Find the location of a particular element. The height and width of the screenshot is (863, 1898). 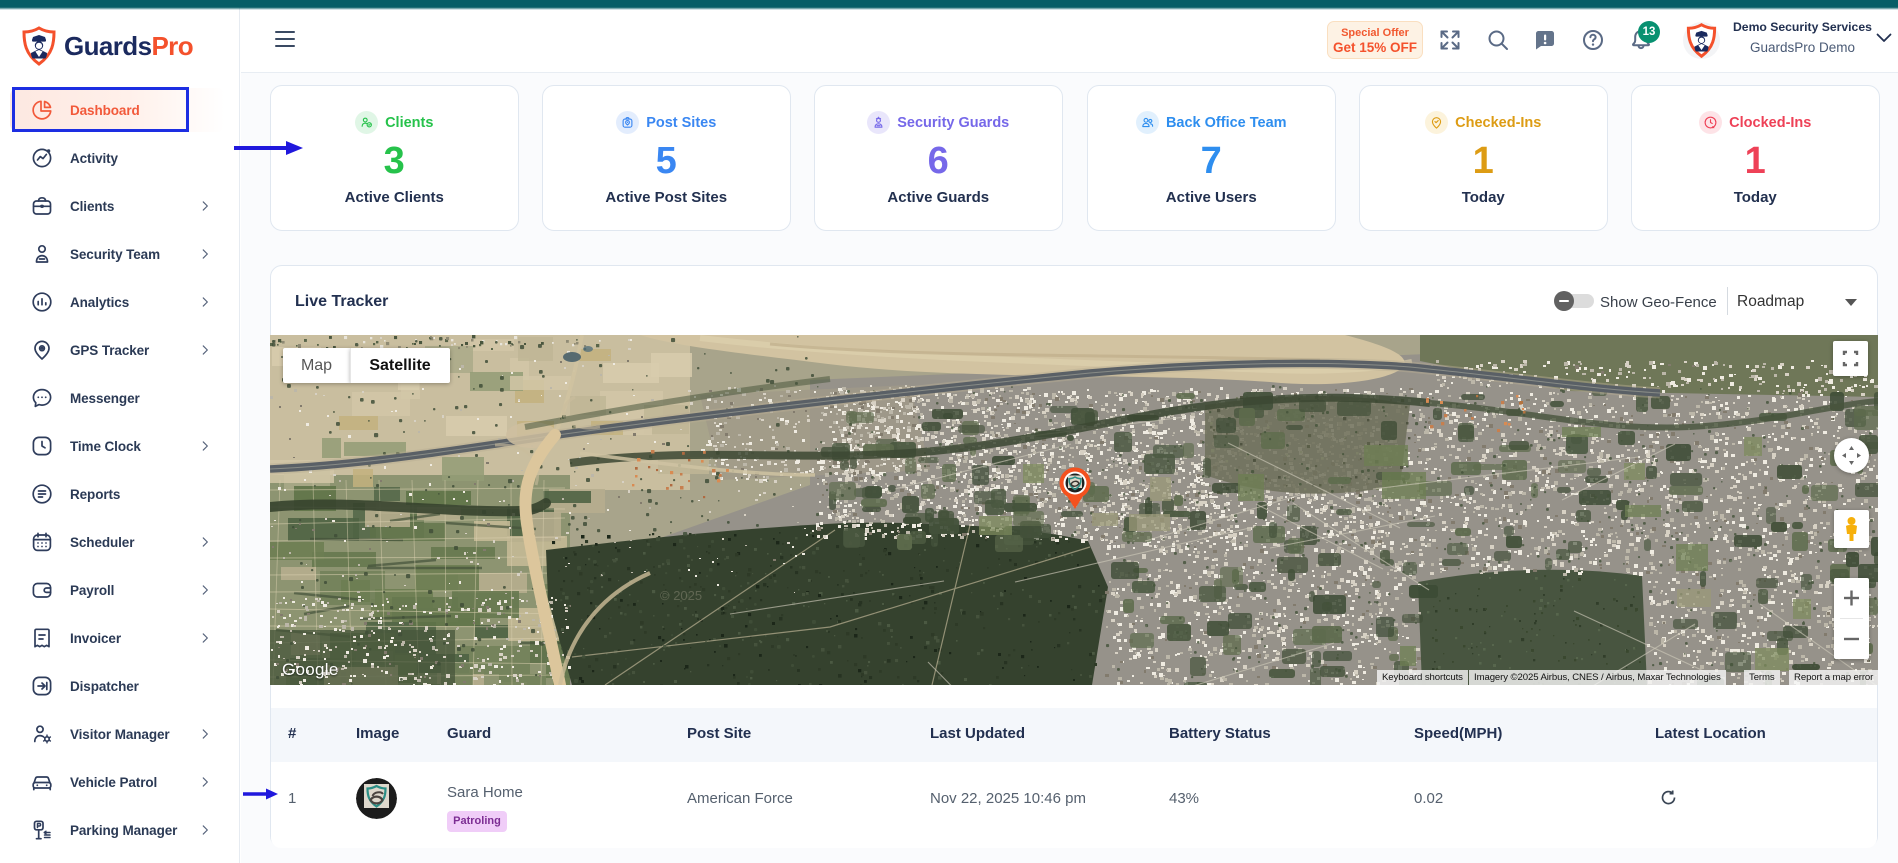

svg-text: © 2025 is located at coordinates (681, 595).